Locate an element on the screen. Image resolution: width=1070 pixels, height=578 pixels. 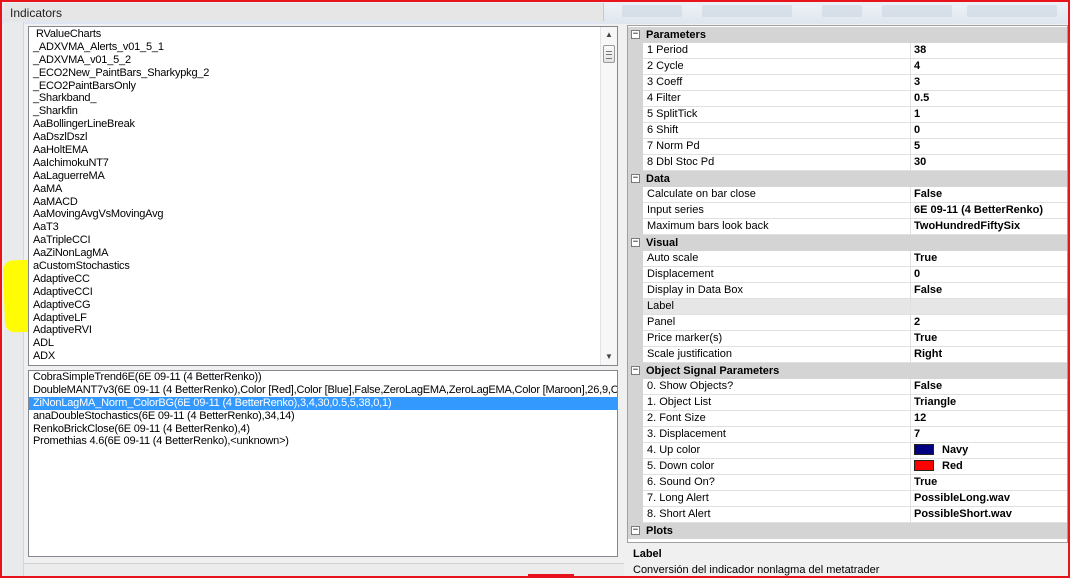
indicator-list-item: _ADXVMA_Alerts_v01_5_1 is located at coordinates (314, 47).